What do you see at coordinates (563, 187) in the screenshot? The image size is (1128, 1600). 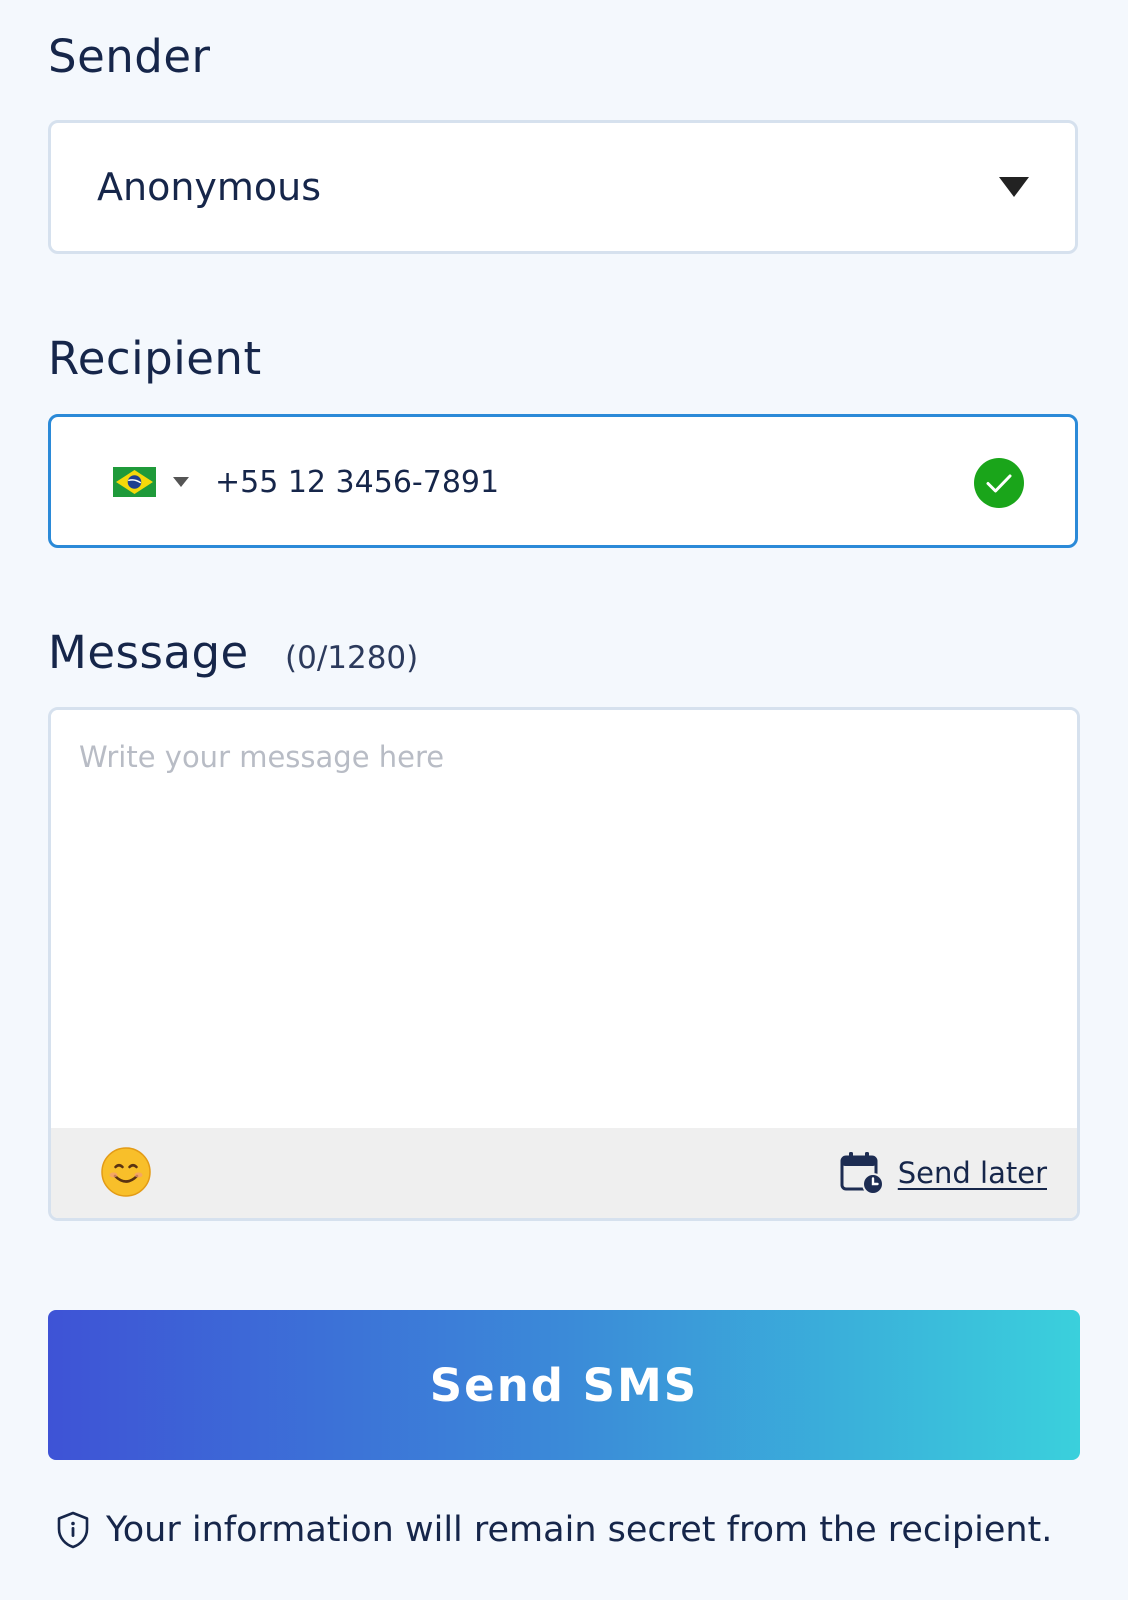 I see `sender-select: Anonymous` at bounding box center [563, 187].